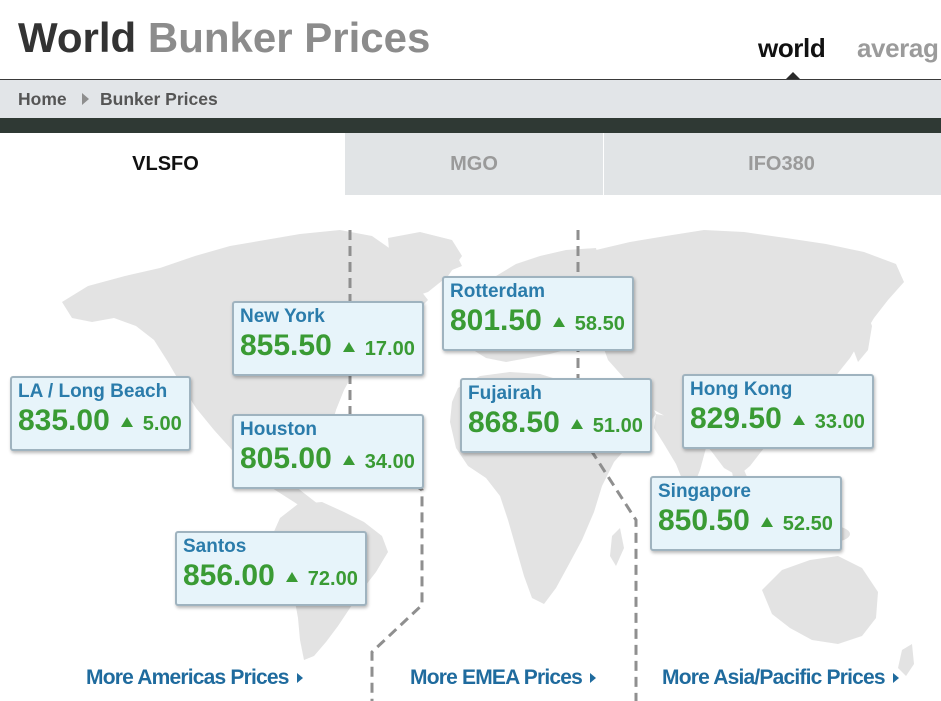 The width and height of the screenshot is (941, 701). I want to click on region-nav-average: averag, so click(898, 48).